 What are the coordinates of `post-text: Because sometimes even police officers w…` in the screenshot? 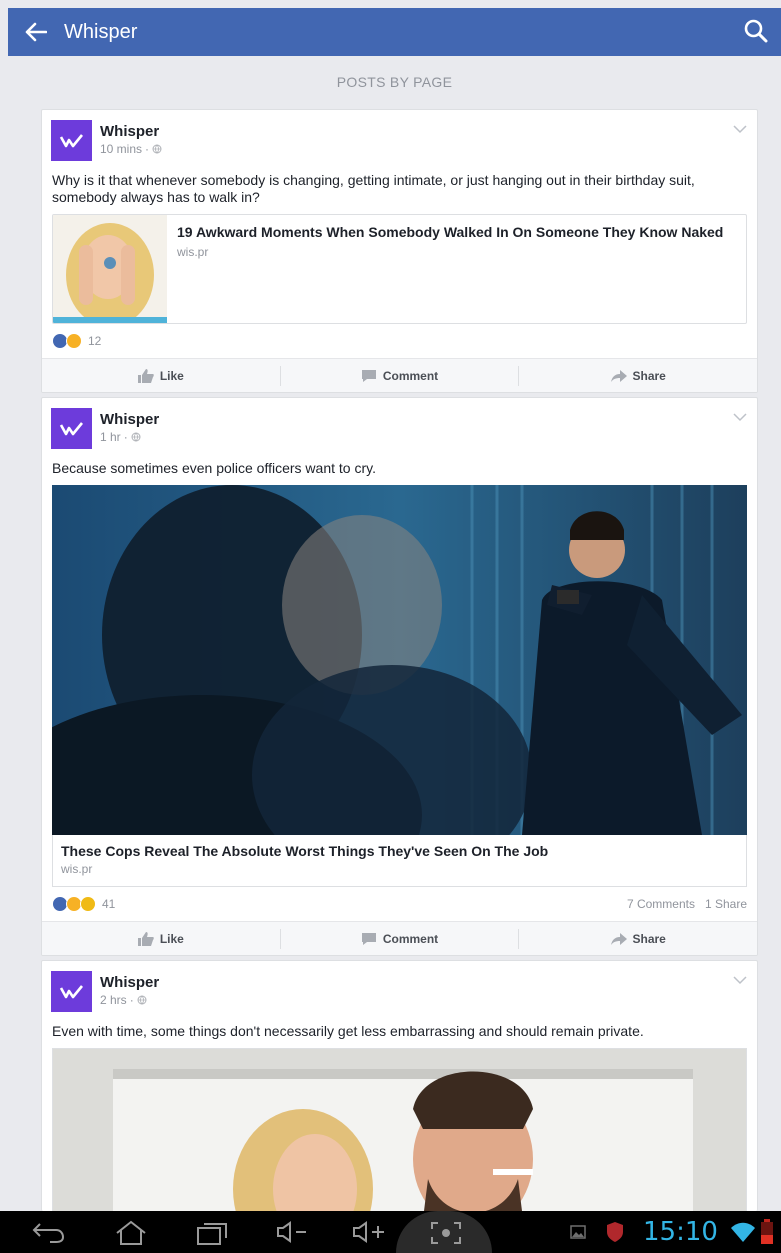 It's located at (214, 468).